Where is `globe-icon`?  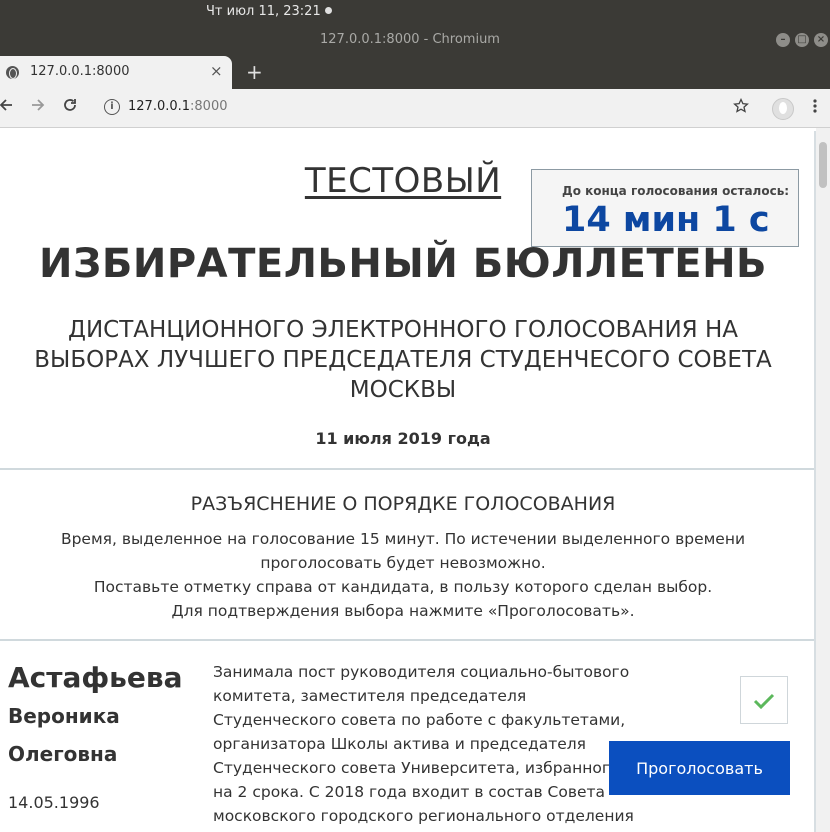
globe-icon is located at coordinates (12, 72).